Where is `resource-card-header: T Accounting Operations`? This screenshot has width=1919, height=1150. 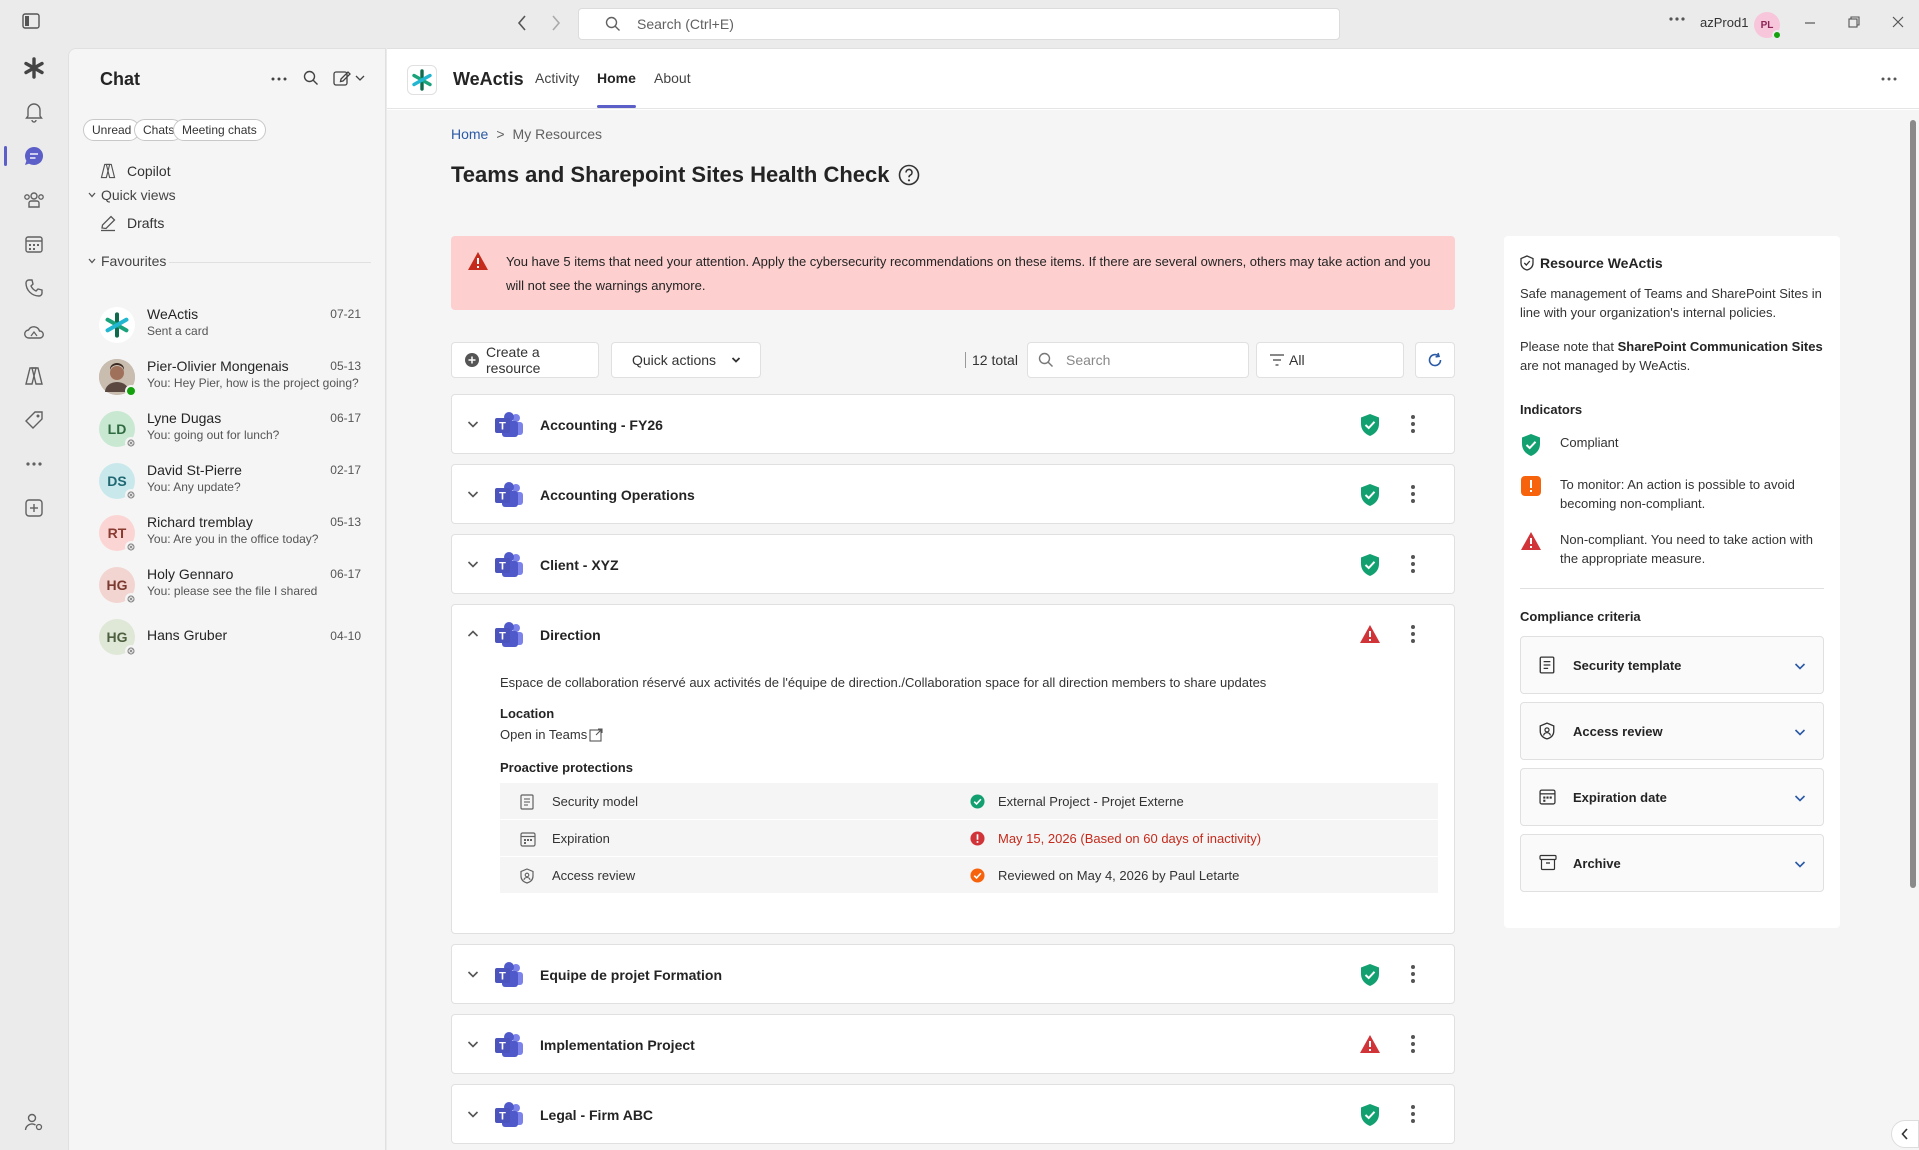
resource-card-header: T Accounting Operations is located at coordinates (953, 495).